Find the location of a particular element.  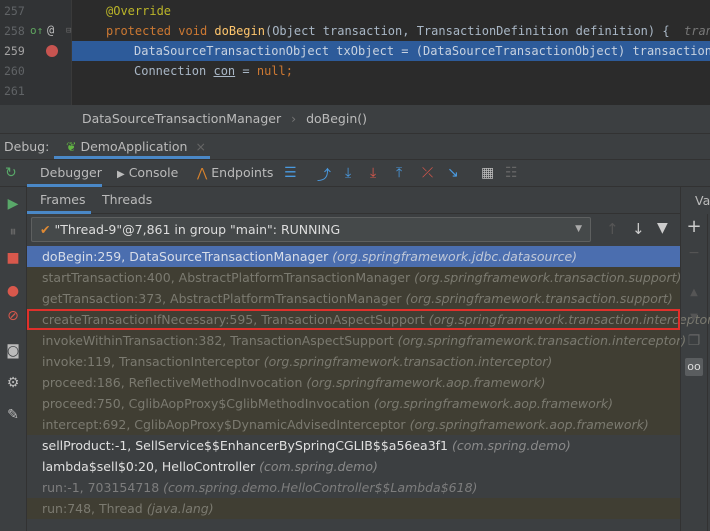

frames-threads-tabs: Frames Threads is located at coordinates (353, 200).